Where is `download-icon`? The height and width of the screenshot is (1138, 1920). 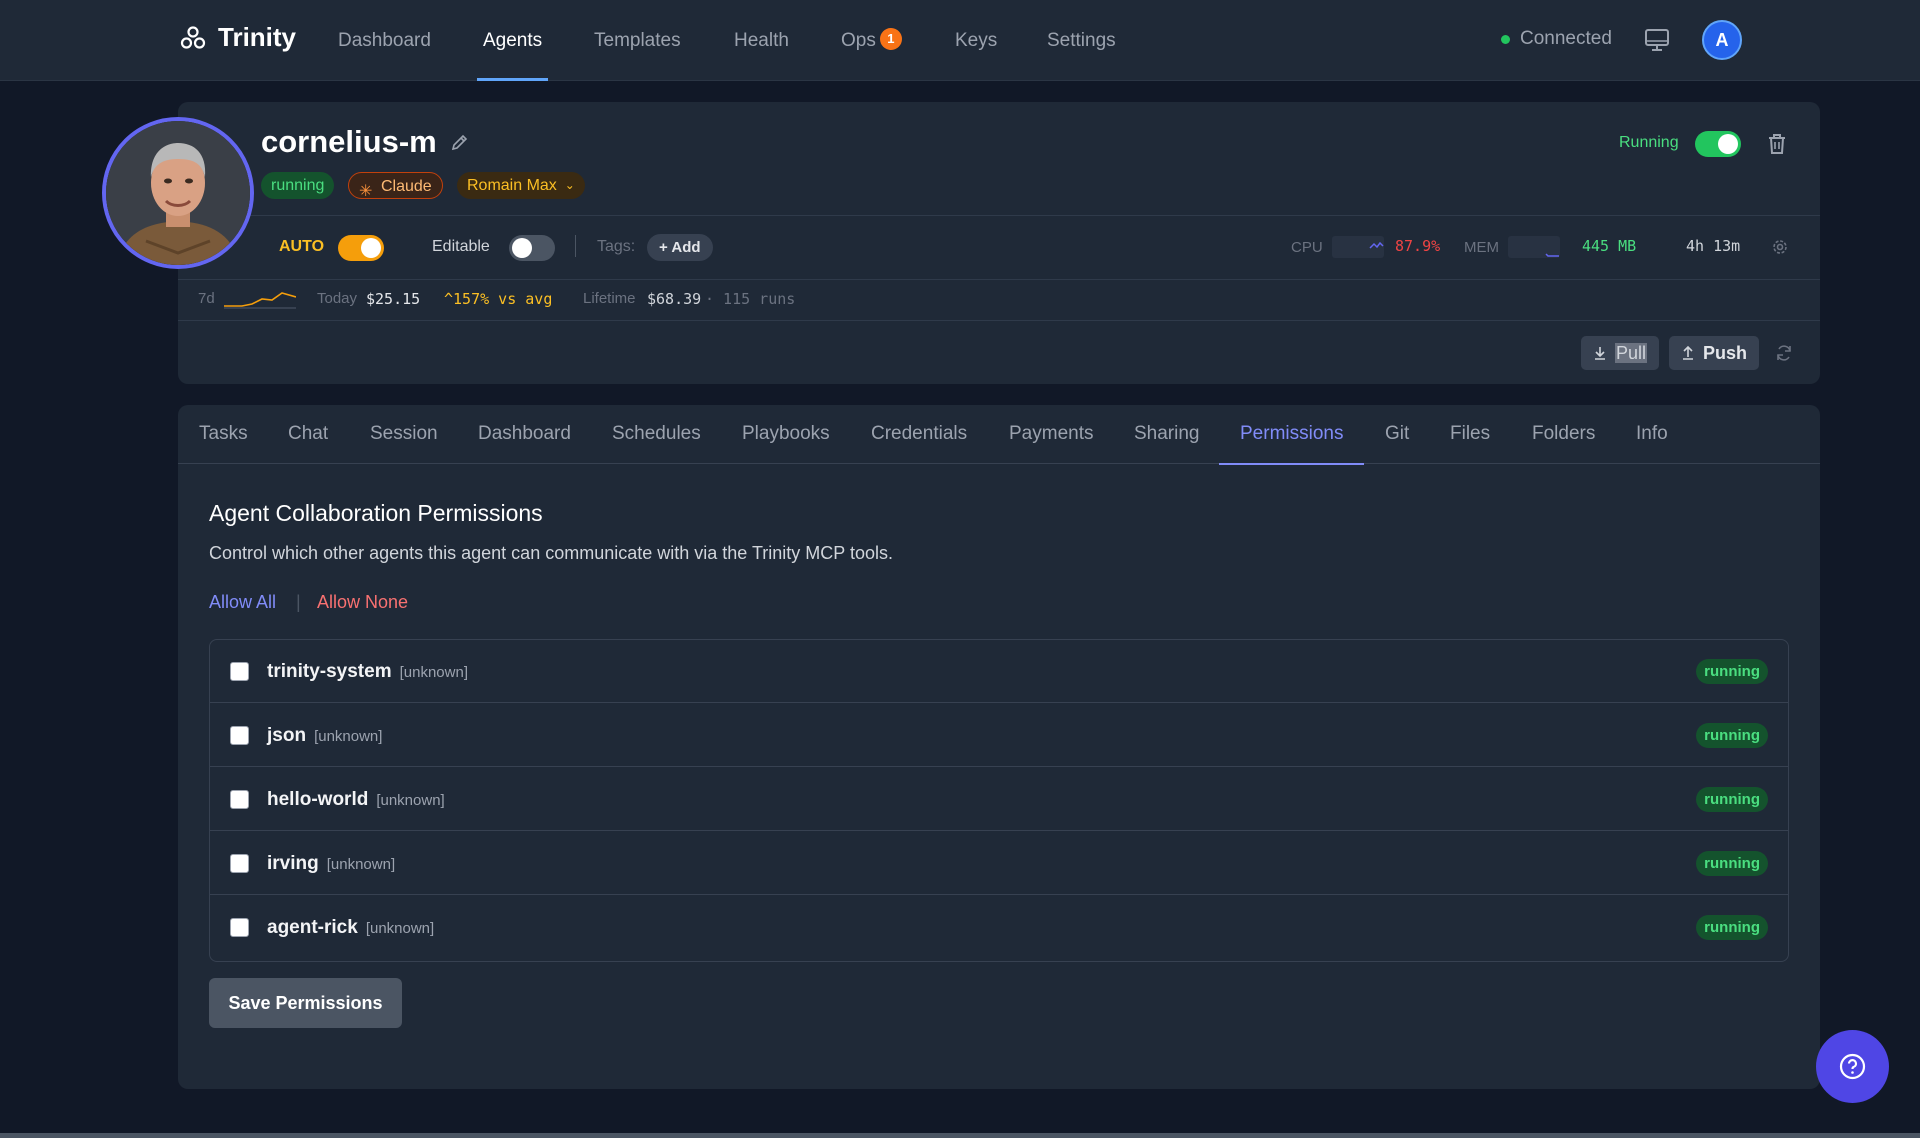 download-icon is located at coordinates (1600, 353).